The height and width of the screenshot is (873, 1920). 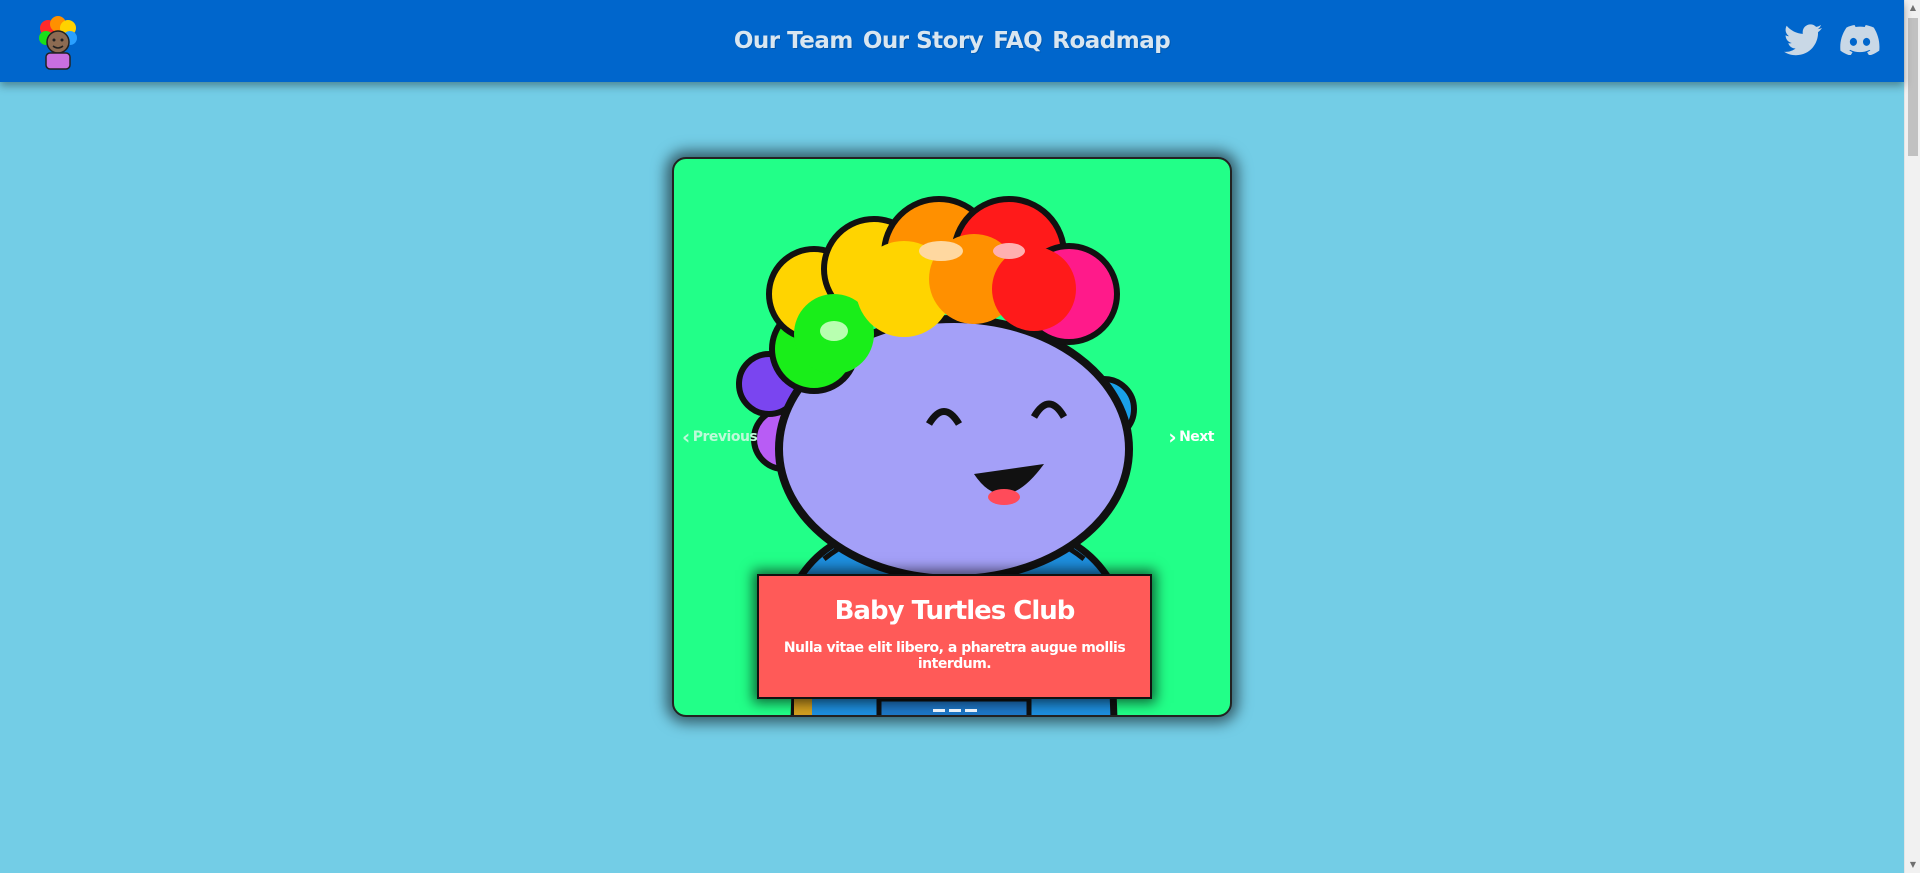 I want to click on chevron-left-icon: ‹, so click(x=686, y=437).